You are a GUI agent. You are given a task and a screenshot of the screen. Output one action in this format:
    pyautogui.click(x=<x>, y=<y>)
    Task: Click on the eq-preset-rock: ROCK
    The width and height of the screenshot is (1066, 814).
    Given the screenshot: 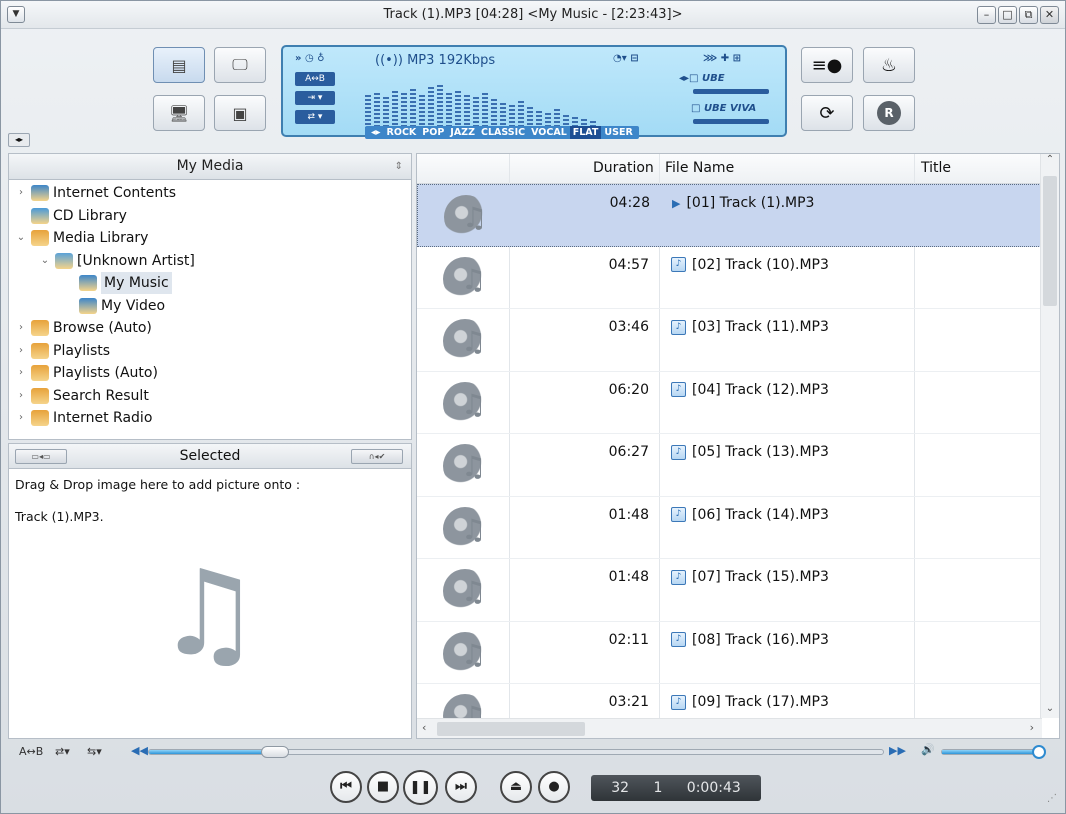 What is the action you would take?
    pyautogui.click(x=402, y=132)
    